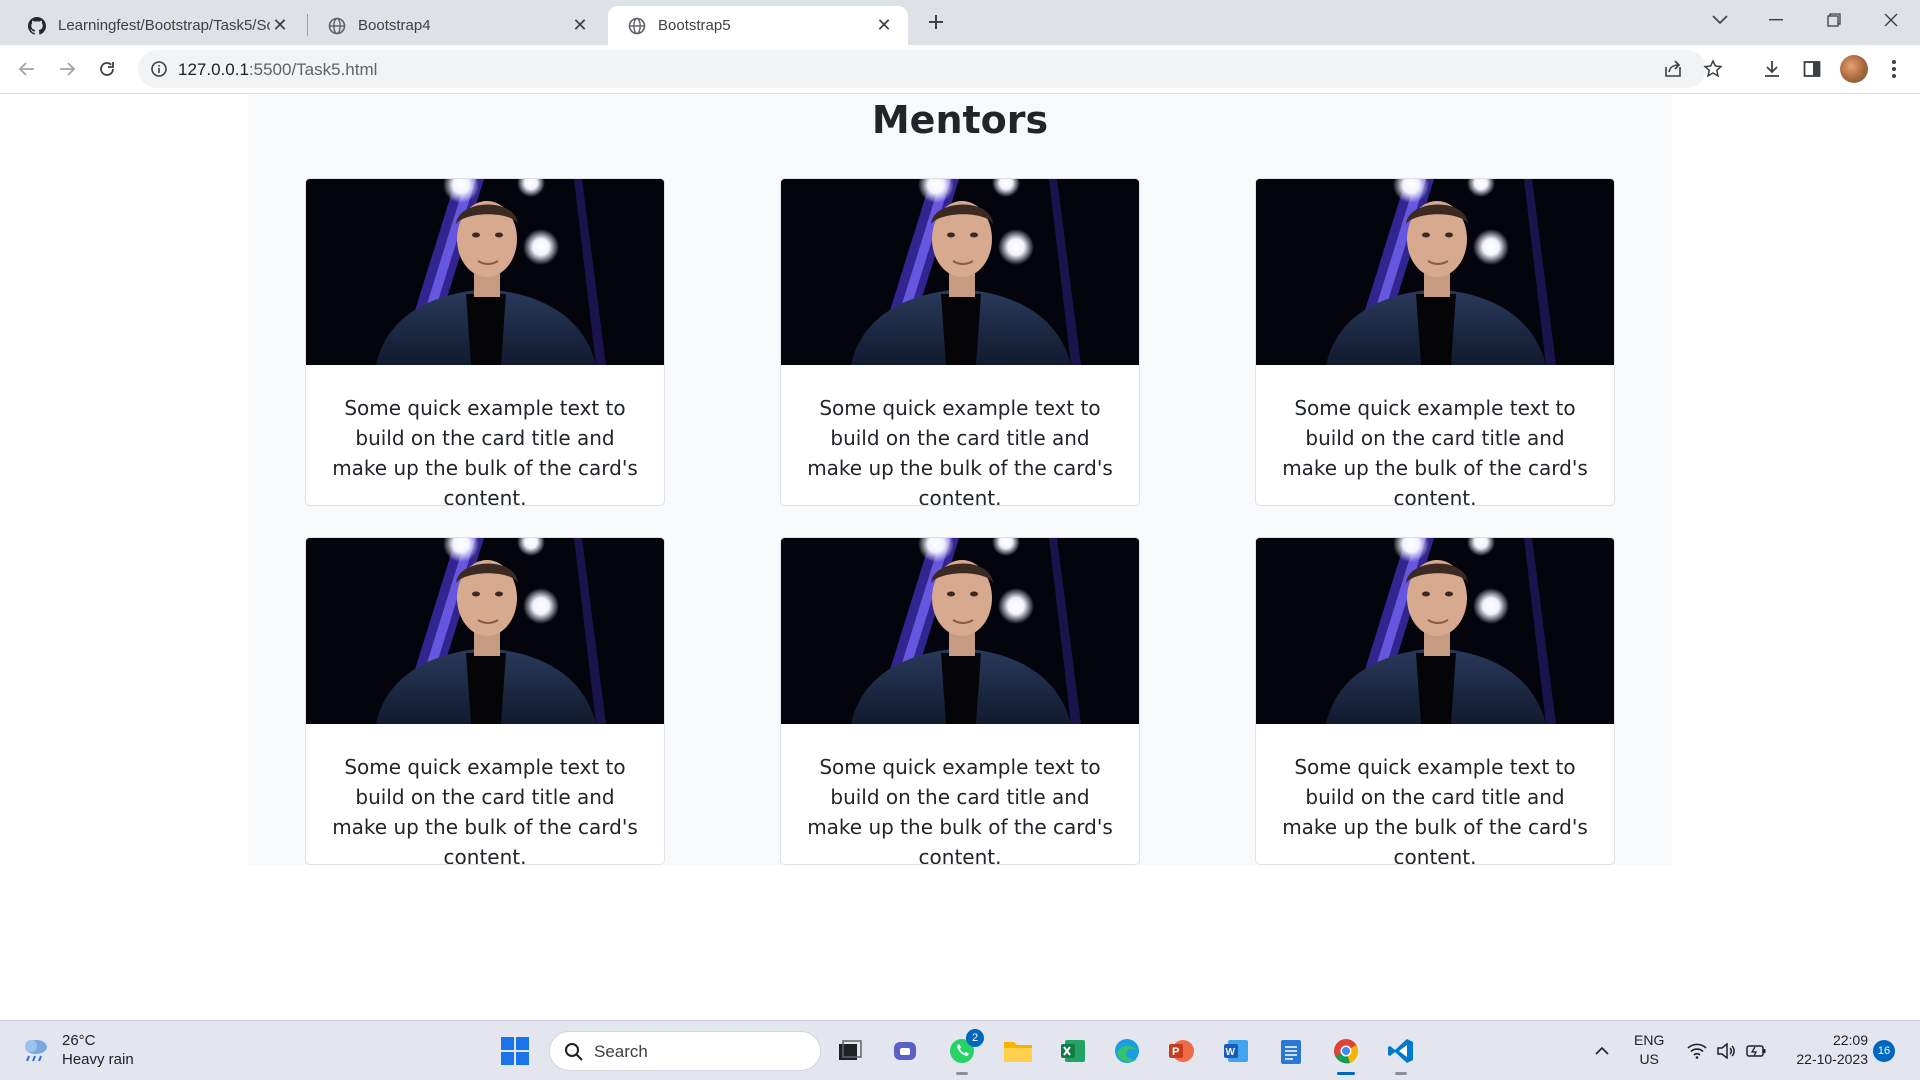  What do you see at coordinates (1673, 69) in the screenshot?
I see `share-icon` at bounding box center [1673, 69].